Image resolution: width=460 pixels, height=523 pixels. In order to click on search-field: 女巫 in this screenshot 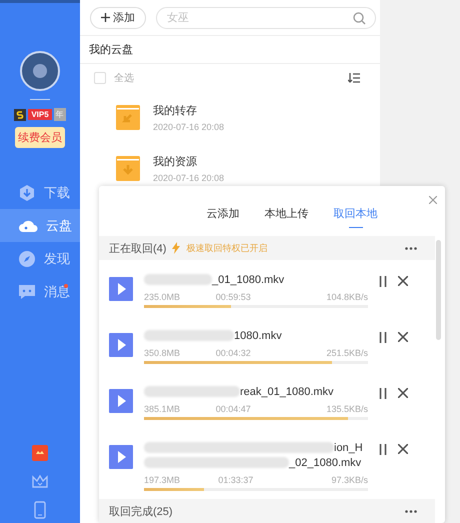, I will do `click(266, 17)`.